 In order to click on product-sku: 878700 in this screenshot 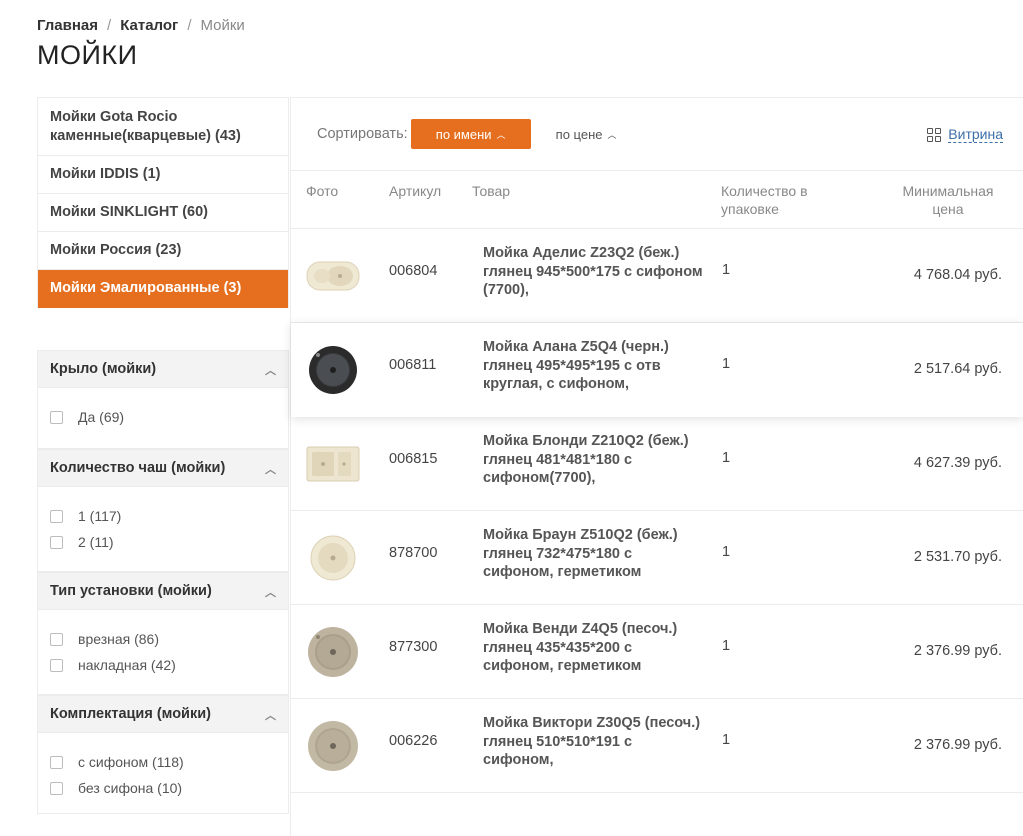, I will do `click(413, 553)`.